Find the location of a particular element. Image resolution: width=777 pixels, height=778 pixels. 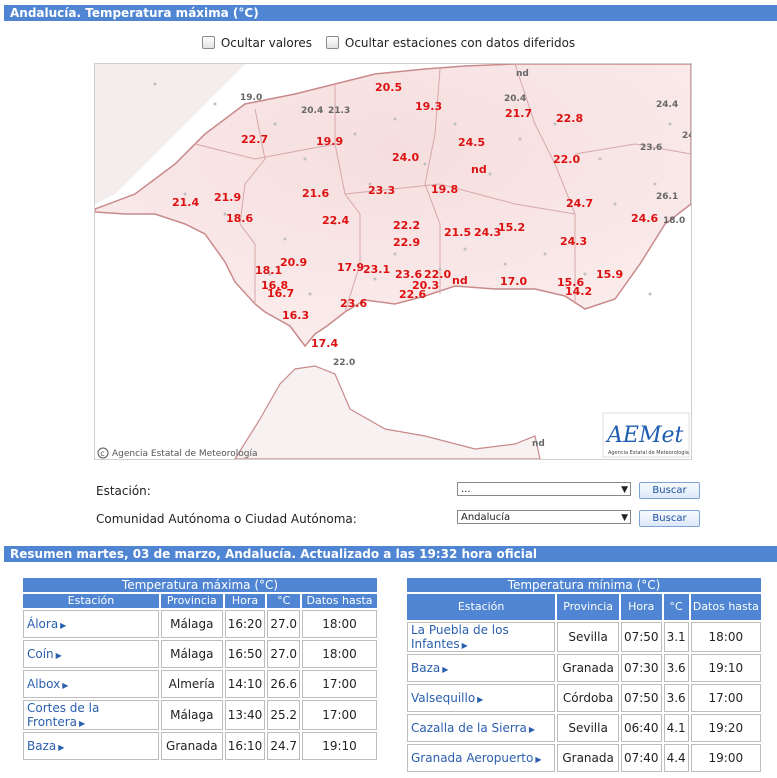

station-max-value: 16.7 is located at coordinates (280, 293).